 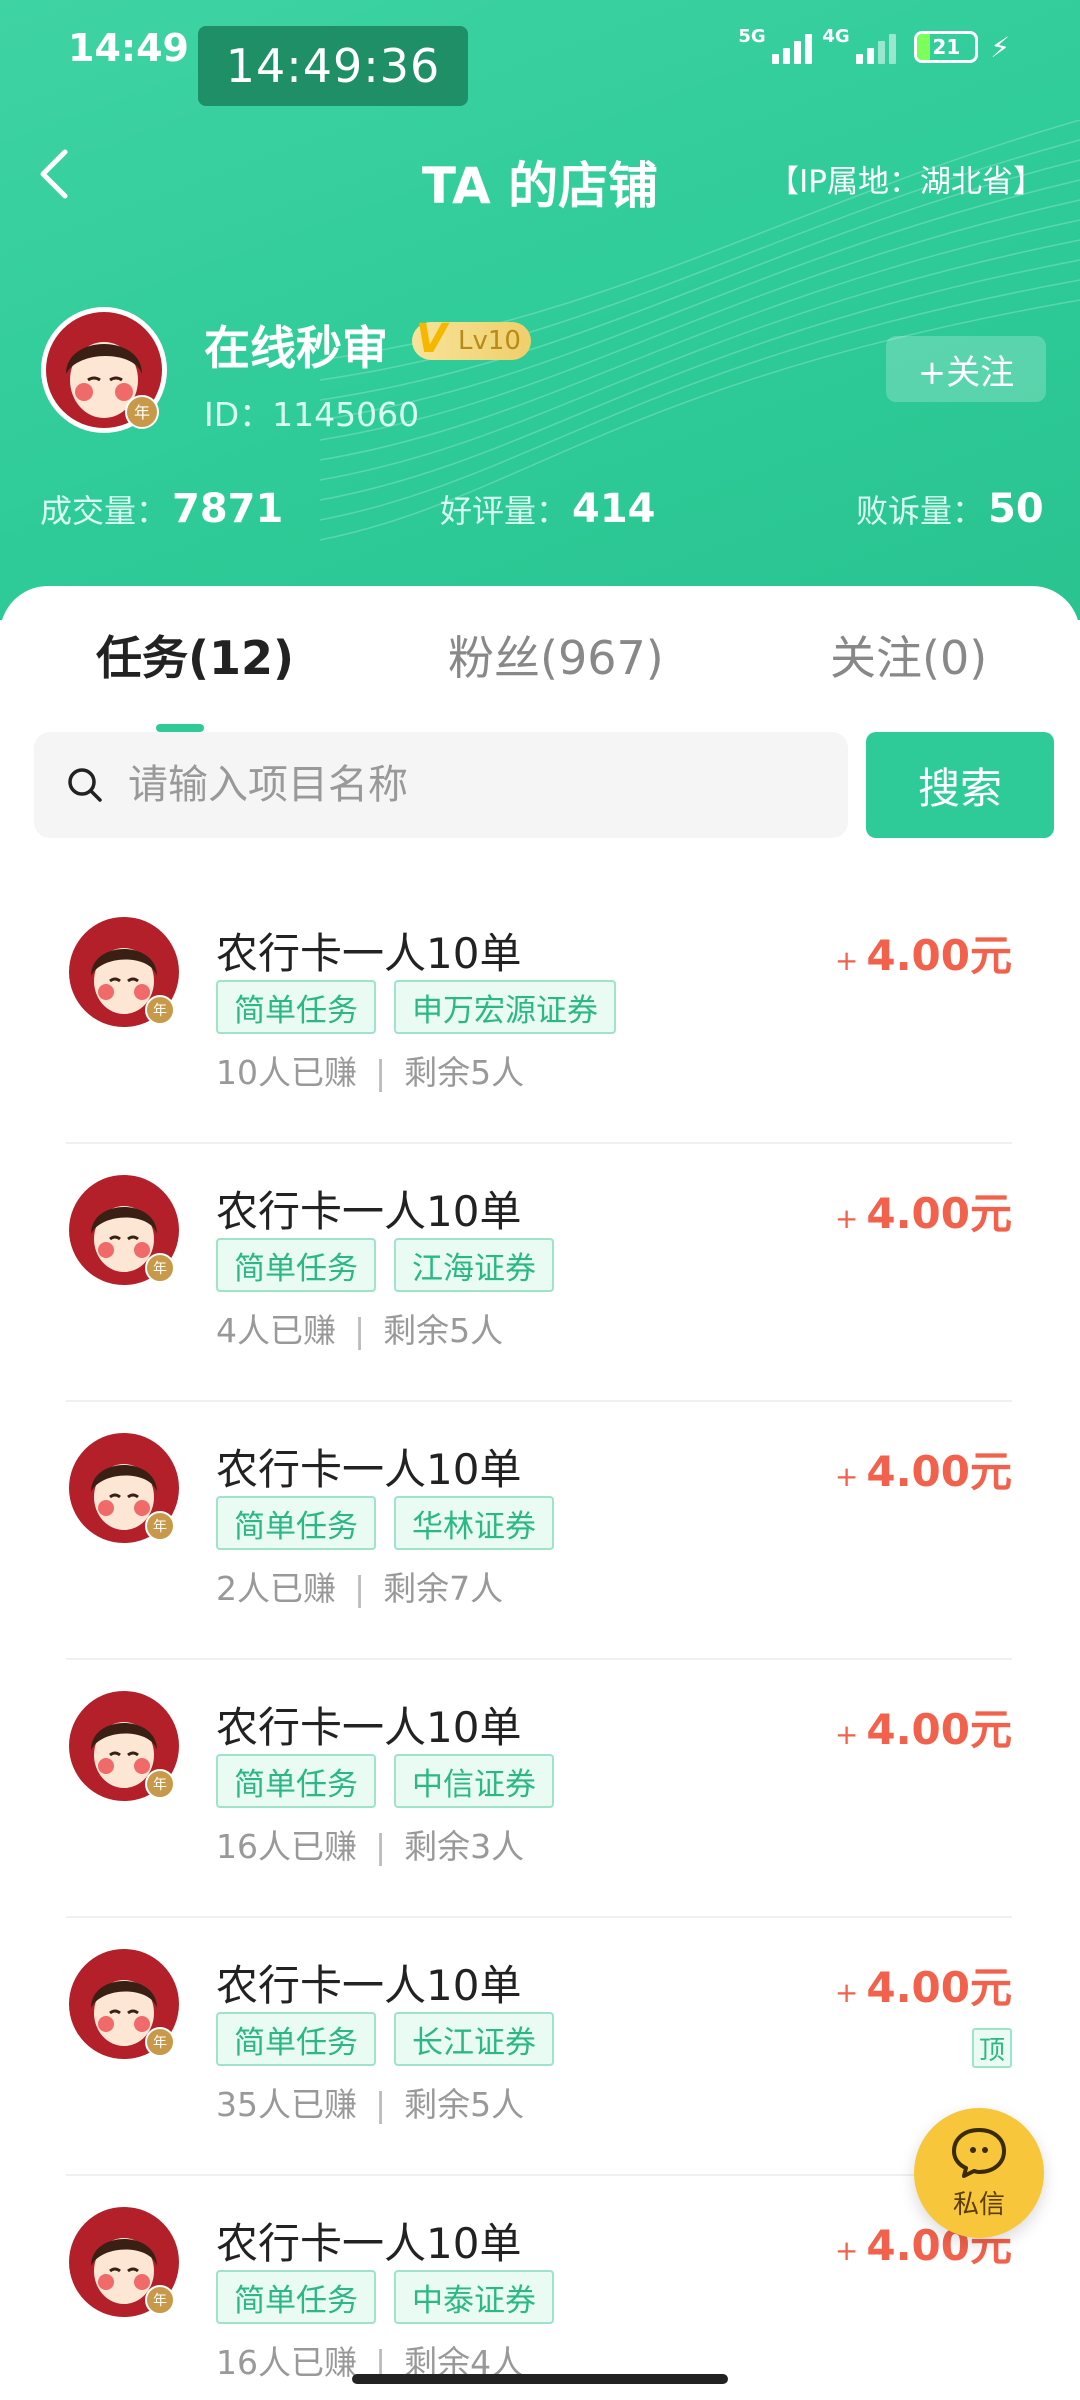 What do you see at coordinates (276, 1588) in the screenshot?
I see `task-earned: 2人已赚` at bounding box center [276, 1588].